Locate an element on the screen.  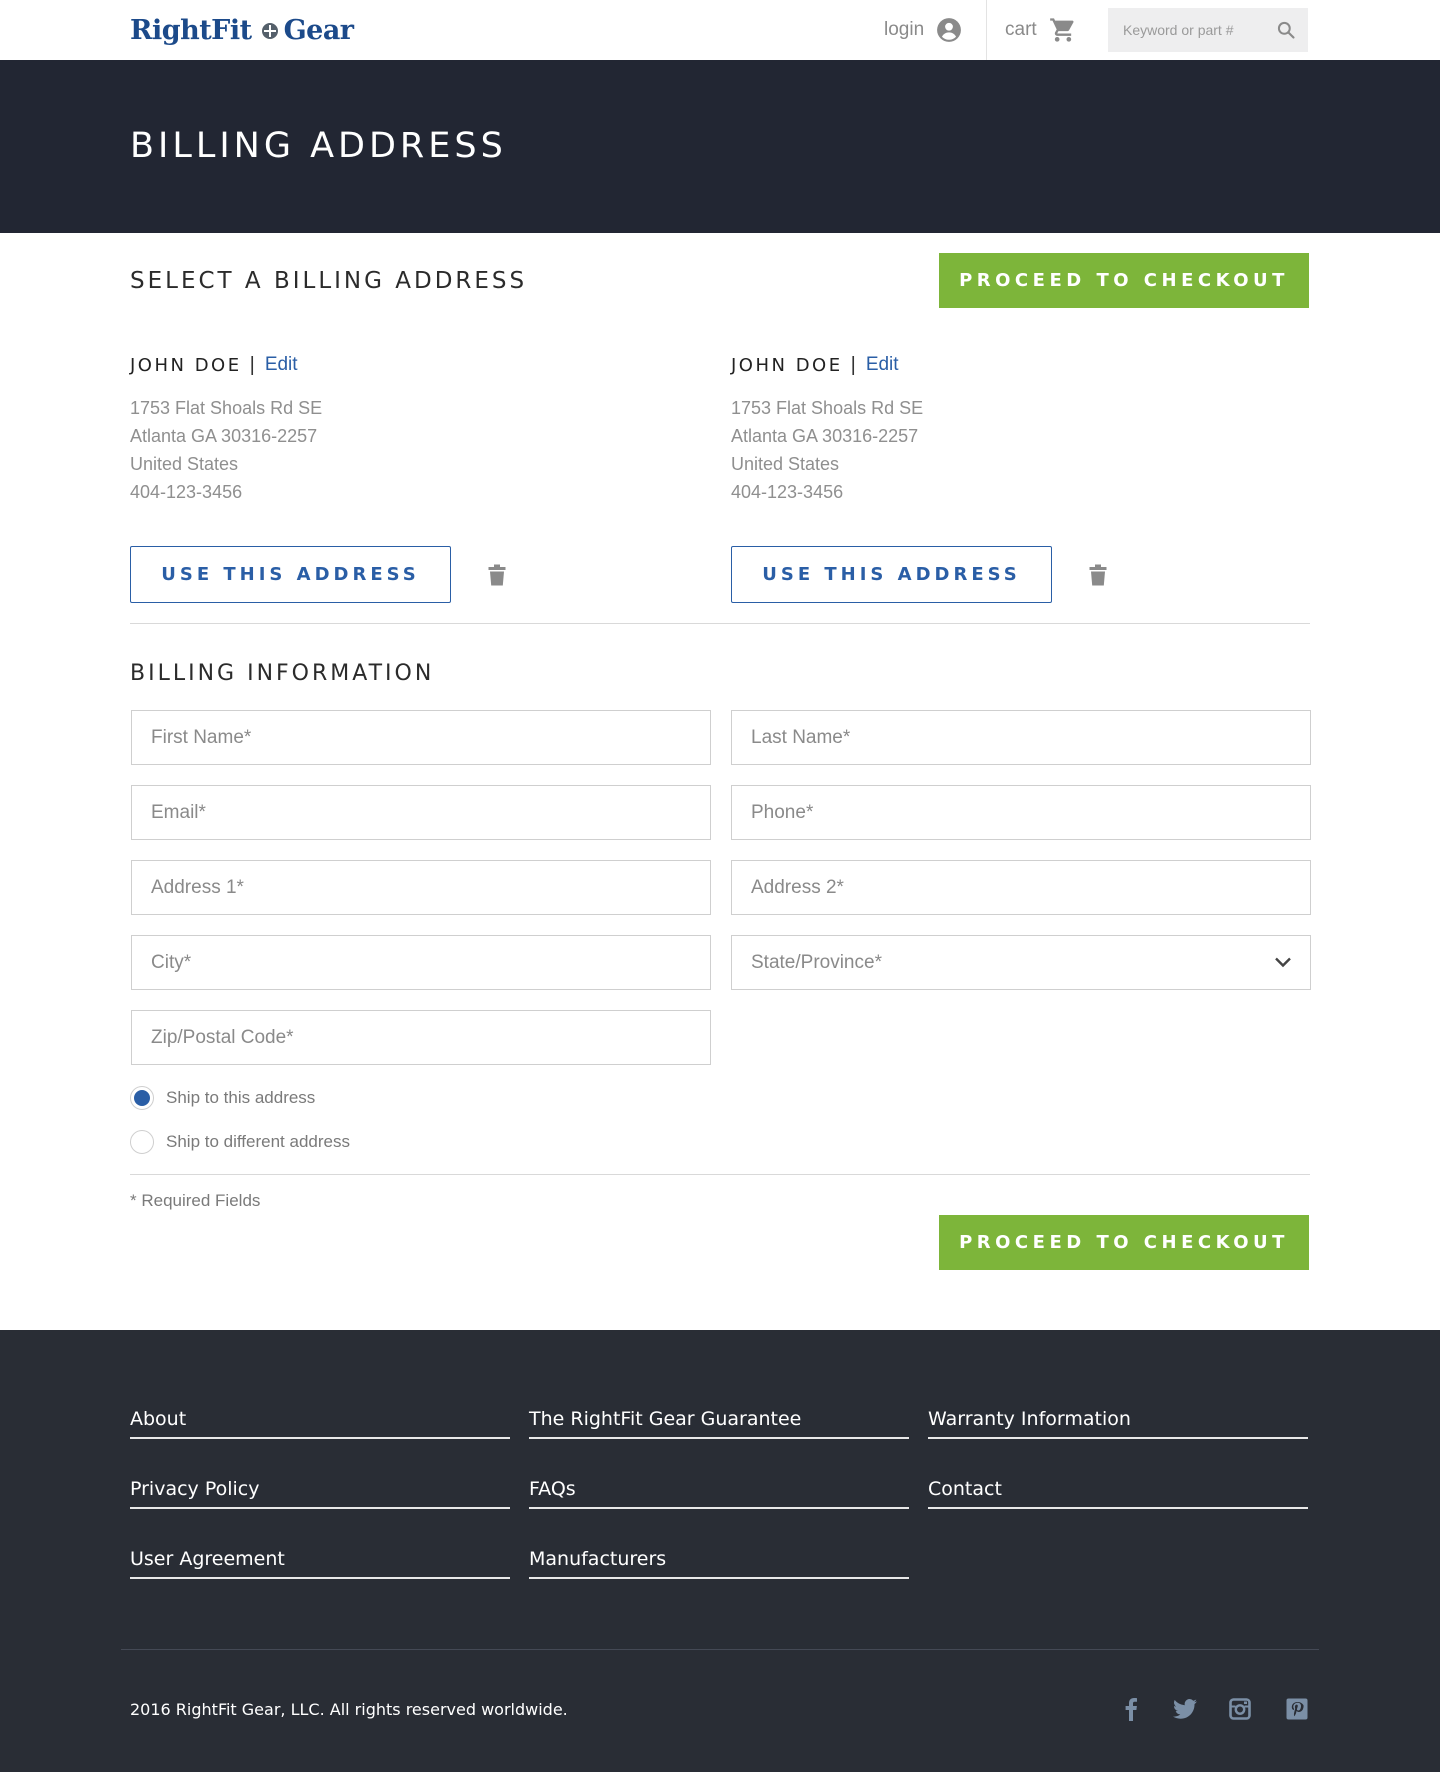
search-input is located at coordinates (1188, 30).